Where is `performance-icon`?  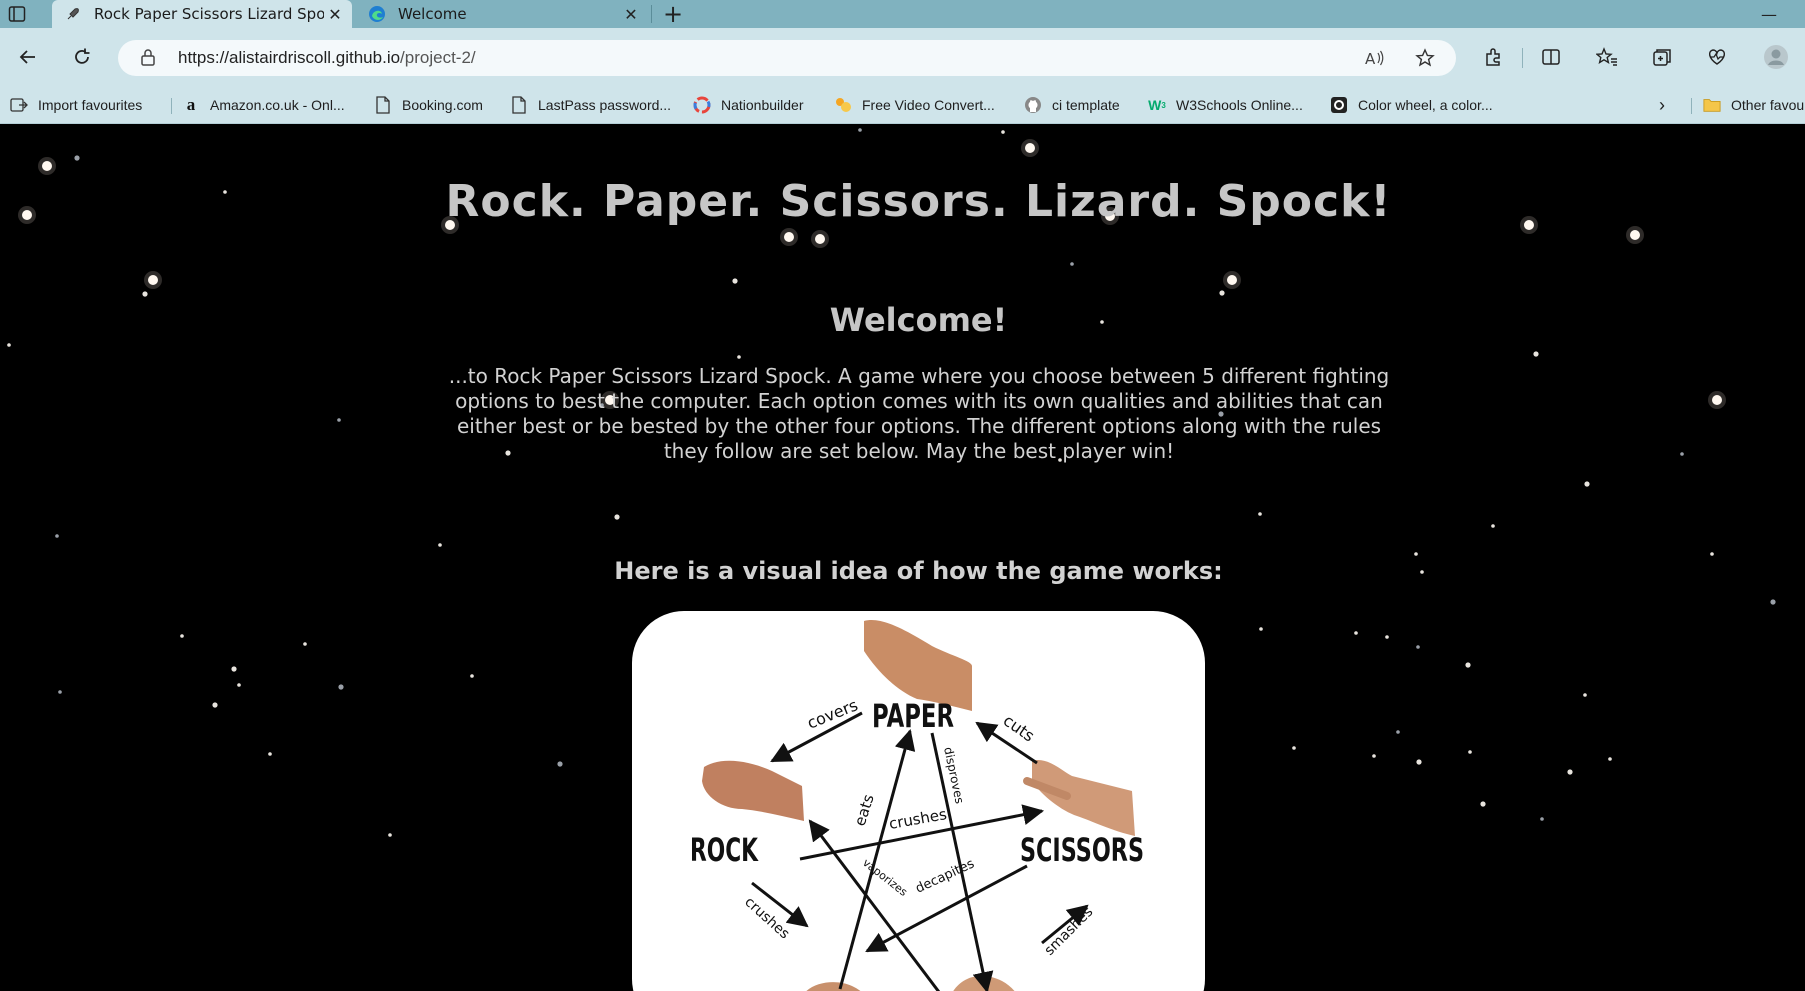
performance-icon is located at coordinates (1717, 57).